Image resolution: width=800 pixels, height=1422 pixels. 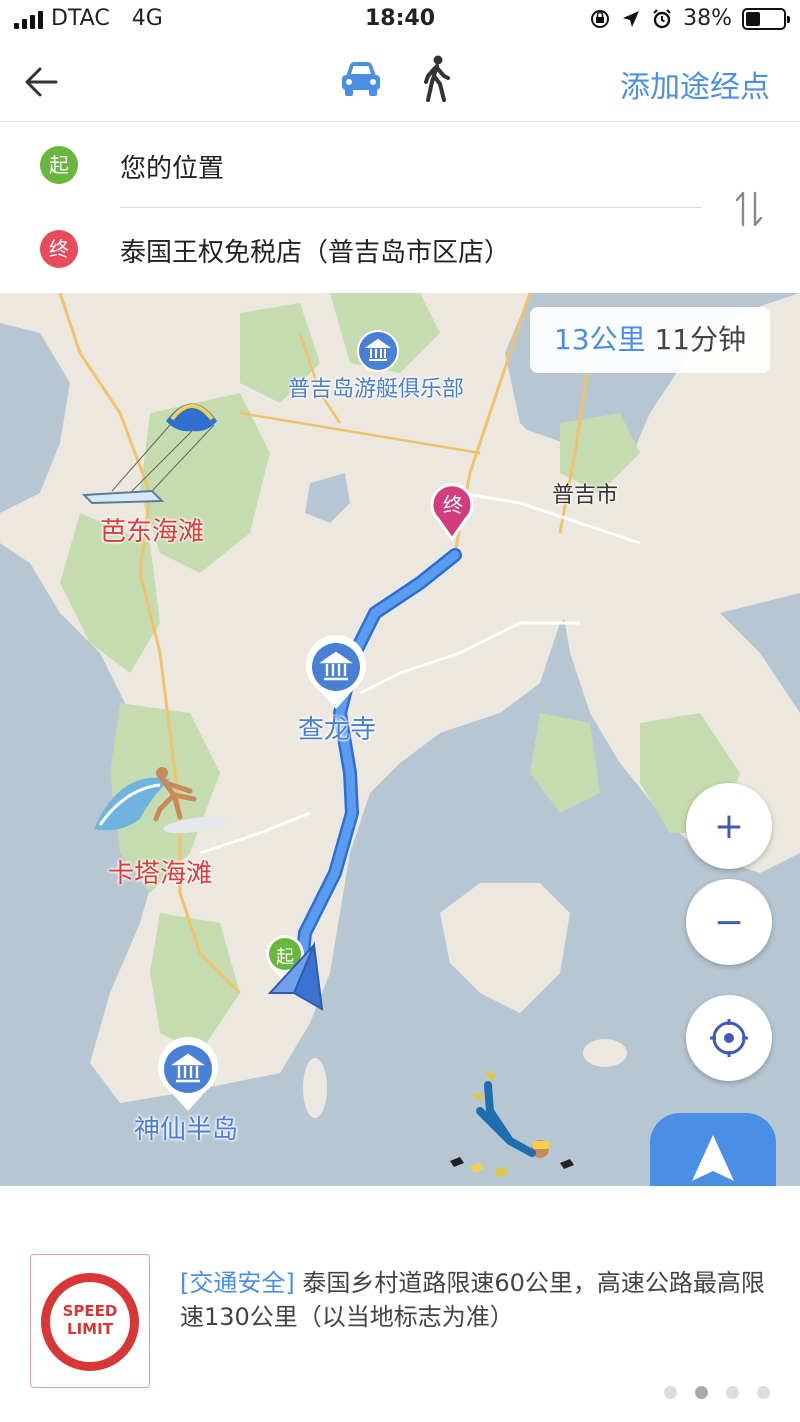 I want to click on tip-tag: [交通安全], so click(x=237, y=1283).